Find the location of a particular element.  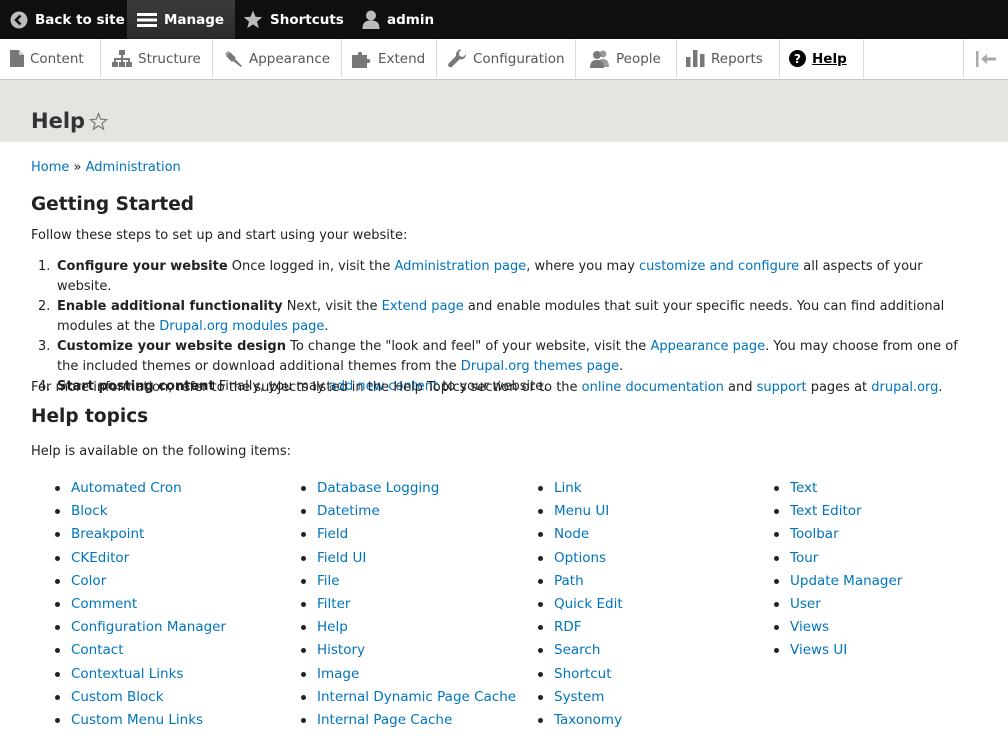

help-topic-link: Menu UI is located at coordinates (581, 511).